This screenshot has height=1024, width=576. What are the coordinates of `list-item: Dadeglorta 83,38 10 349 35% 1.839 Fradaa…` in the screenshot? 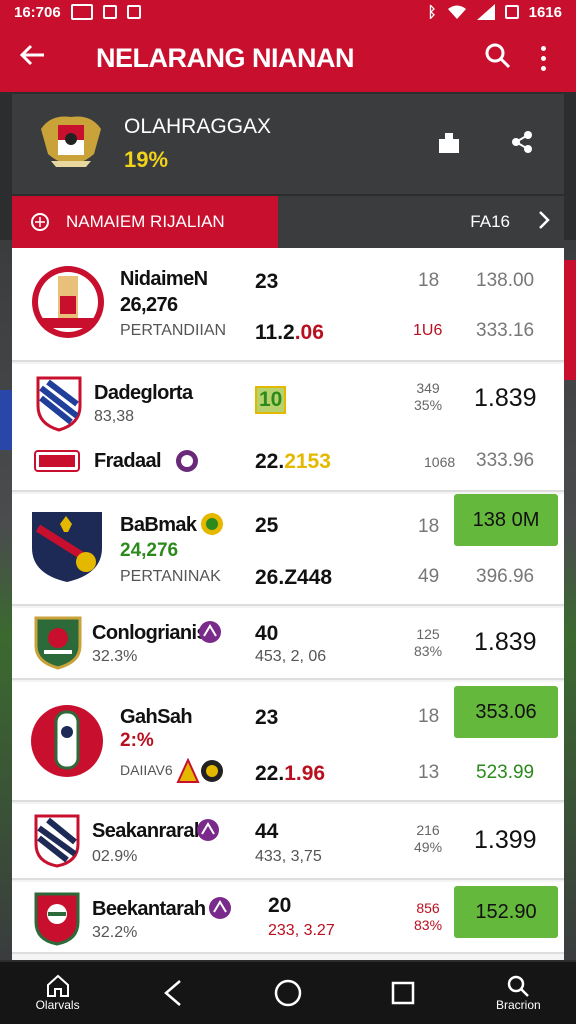 It's located at (288, 428).